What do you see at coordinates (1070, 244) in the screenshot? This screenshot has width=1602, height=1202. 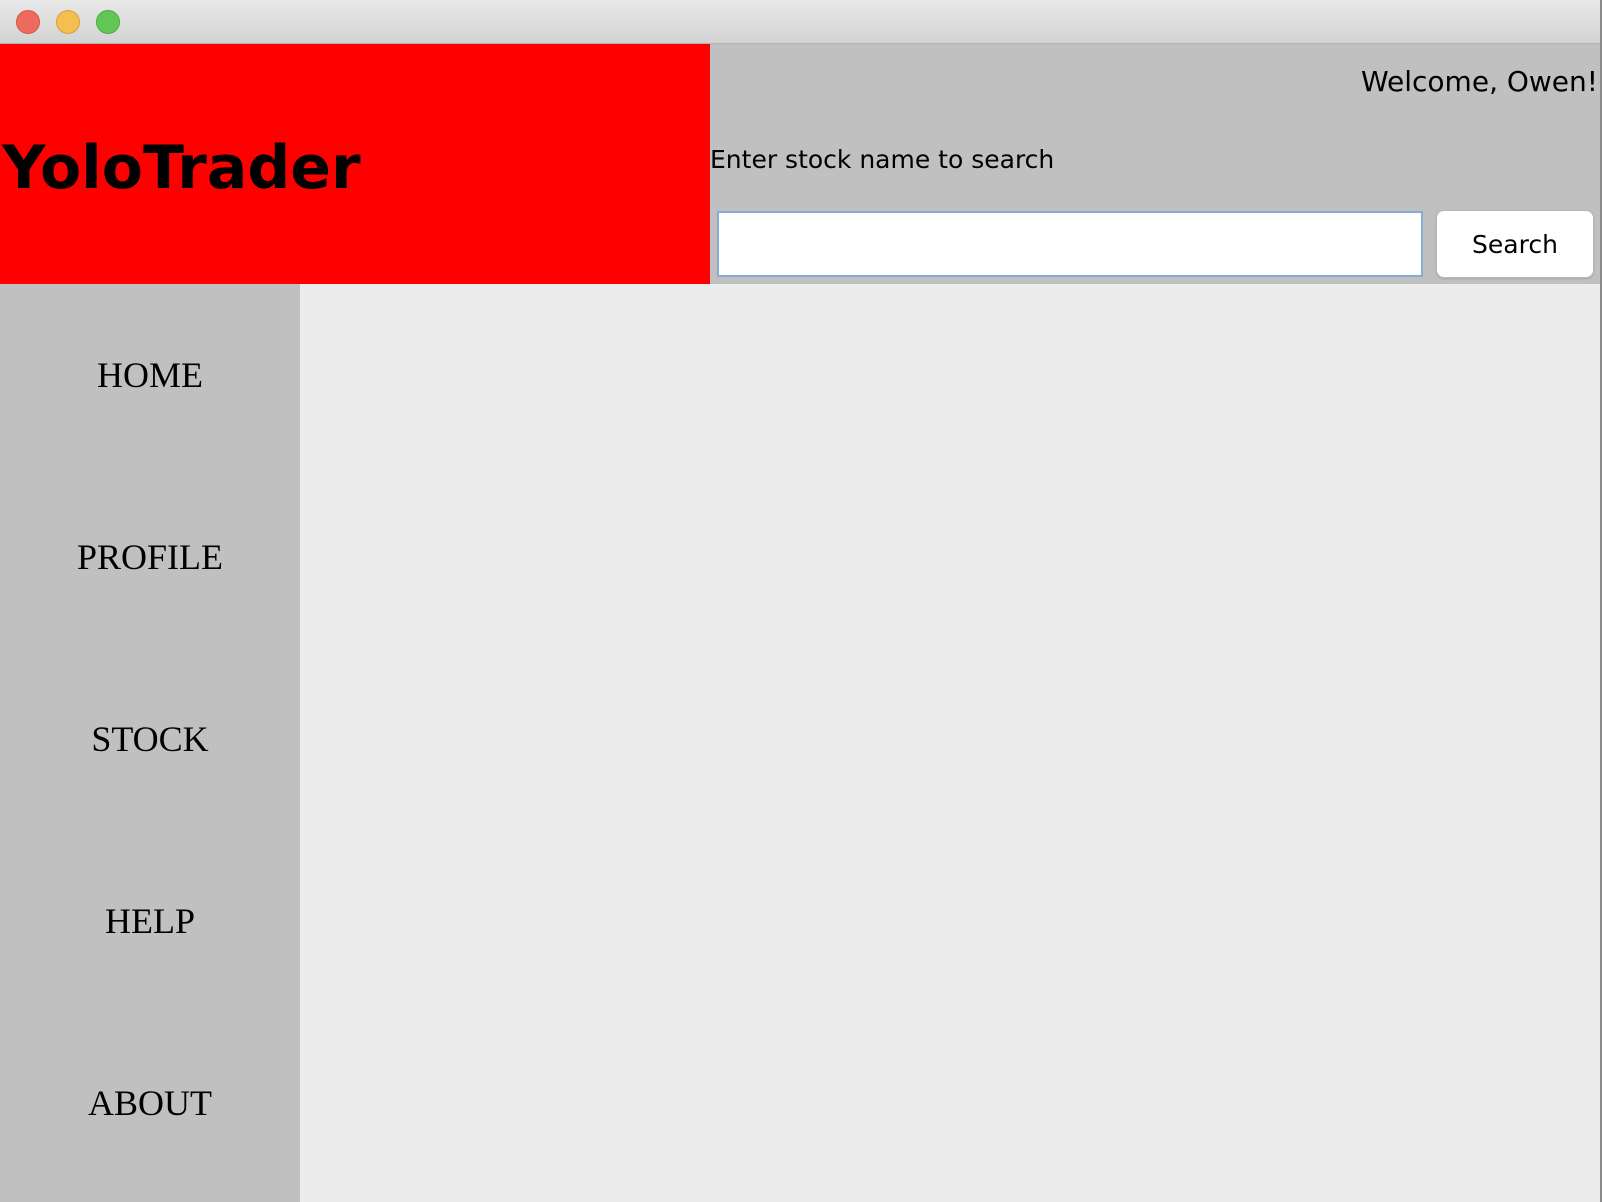 I see `stock-search-input` at bounding box center [1070, 244].